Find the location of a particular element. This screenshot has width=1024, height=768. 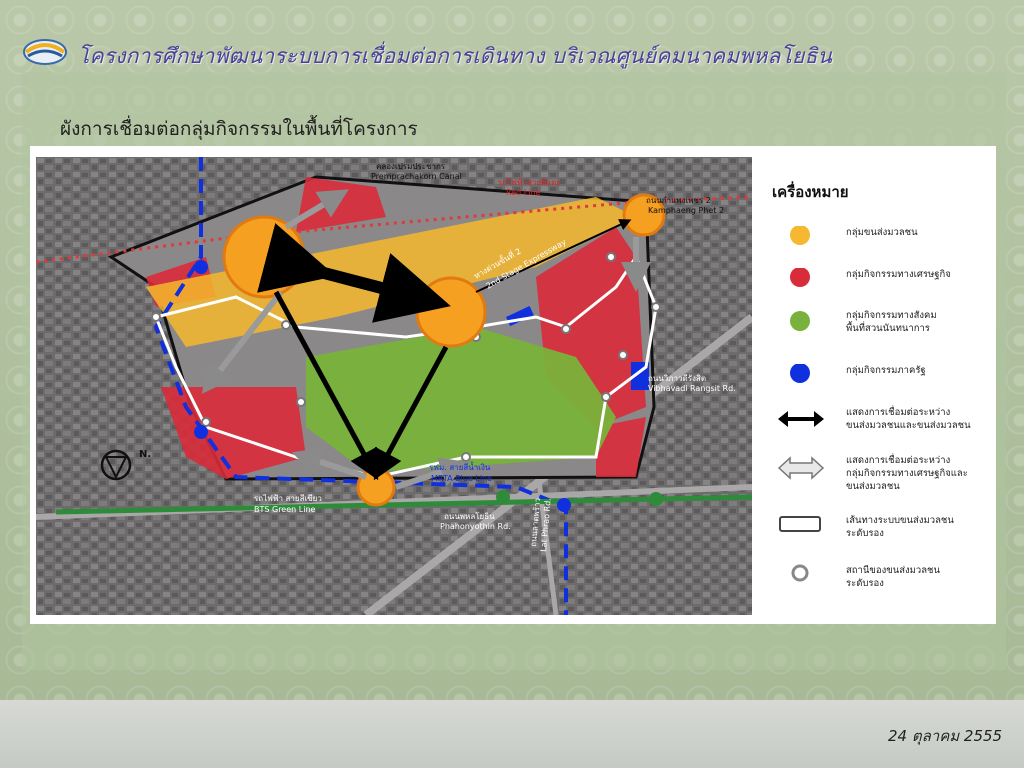

legend-label: เส้นทางระบบขนส่งมวลชน is located at coordinates (900, 520).